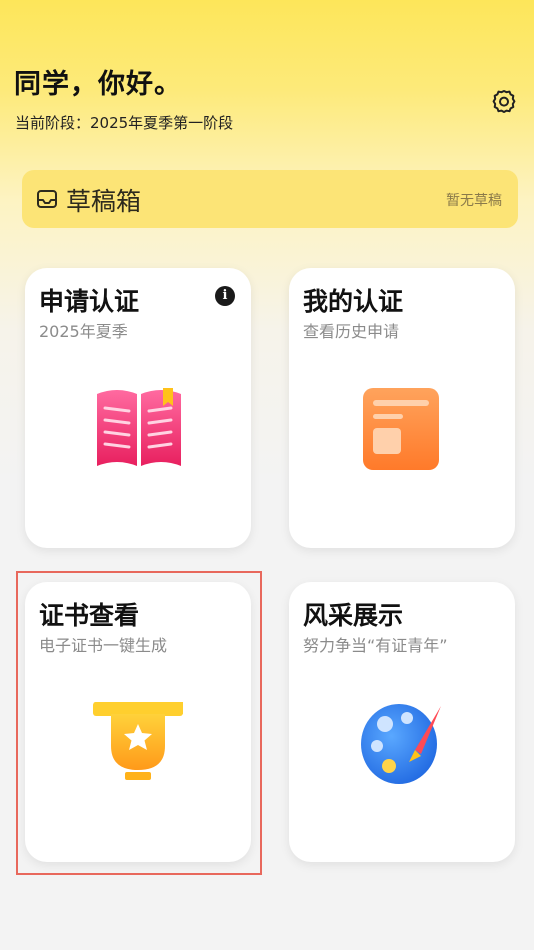 Image resolution: width=534 pixels, height=950 pixels. I want to click on current-stage-text: 当前阶段：2025年夏季第一阶段, so click(124, 123).